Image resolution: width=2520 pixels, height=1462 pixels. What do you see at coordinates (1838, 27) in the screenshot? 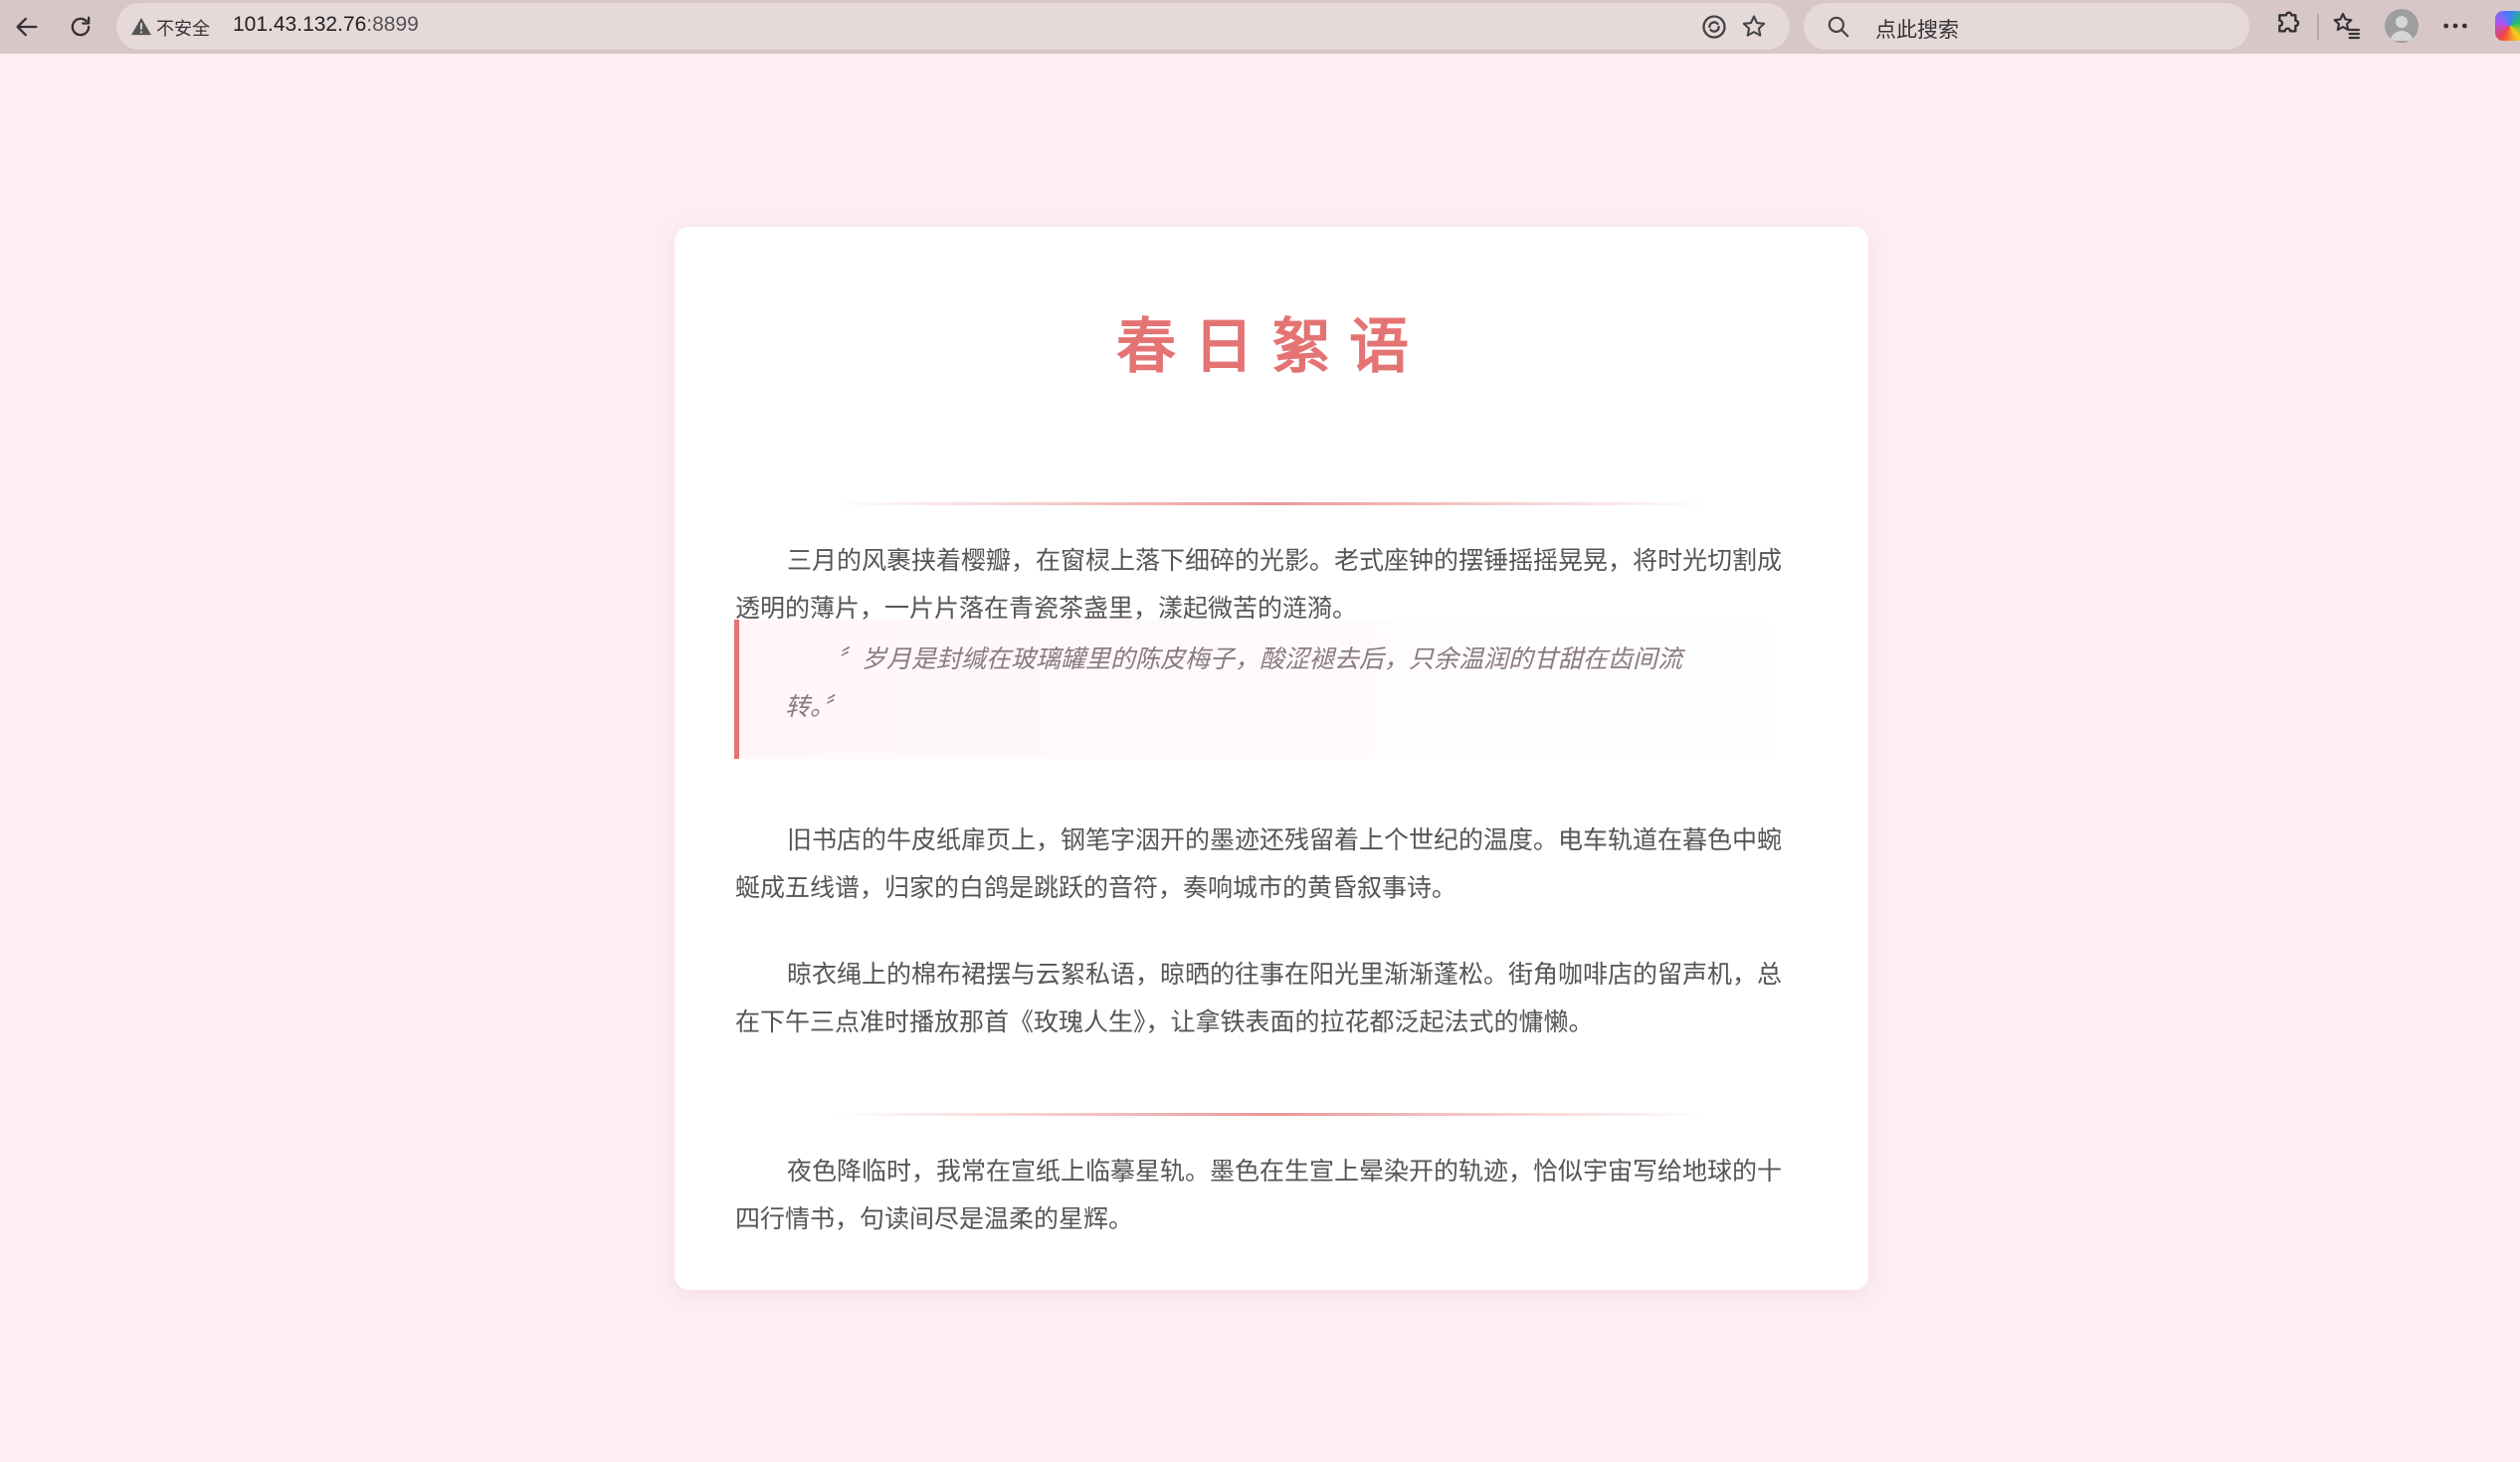
I see `search-icon` at bounding box center [1838, 27].